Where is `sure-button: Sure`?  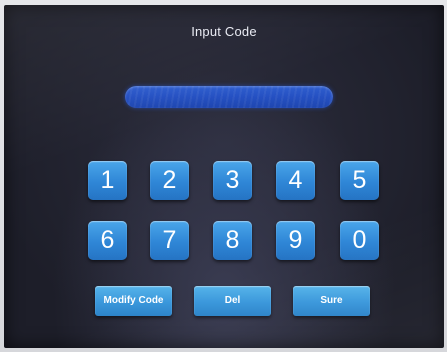 sure-button: Sure is located at coordinates (331, 301).